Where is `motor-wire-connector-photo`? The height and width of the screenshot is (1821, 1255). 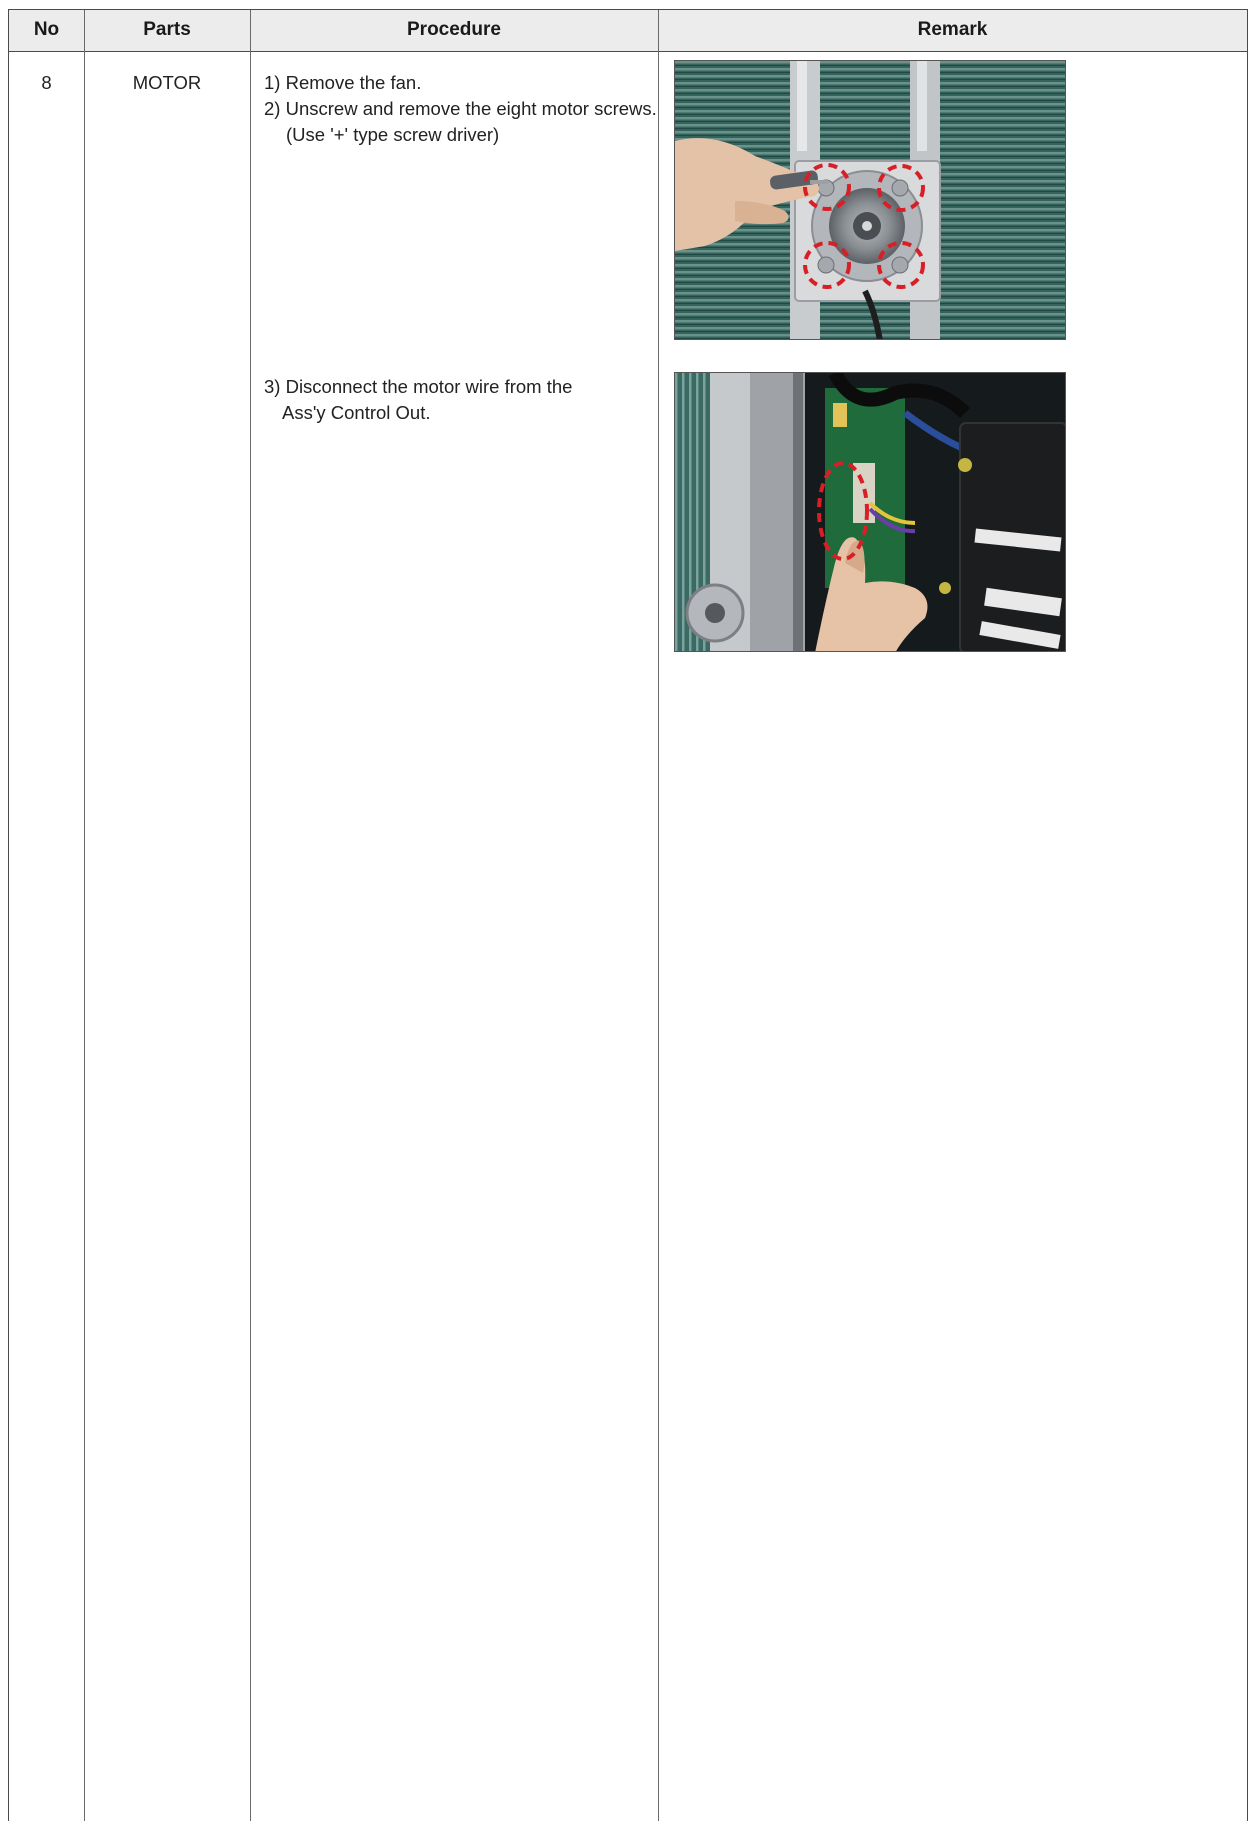 motor-wire-connector-photo is located at coordinates (870, 512).